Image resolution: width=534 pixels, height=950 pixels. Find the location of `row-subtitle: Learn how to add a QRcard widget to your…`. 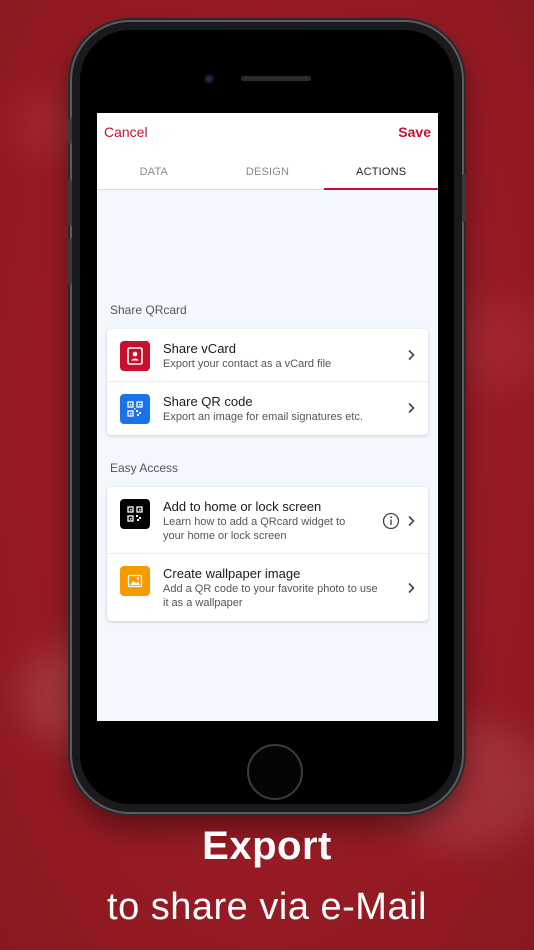

row-subtitle: Learn how to add a QRcard widget to your… is located at coordinates (254, 529).